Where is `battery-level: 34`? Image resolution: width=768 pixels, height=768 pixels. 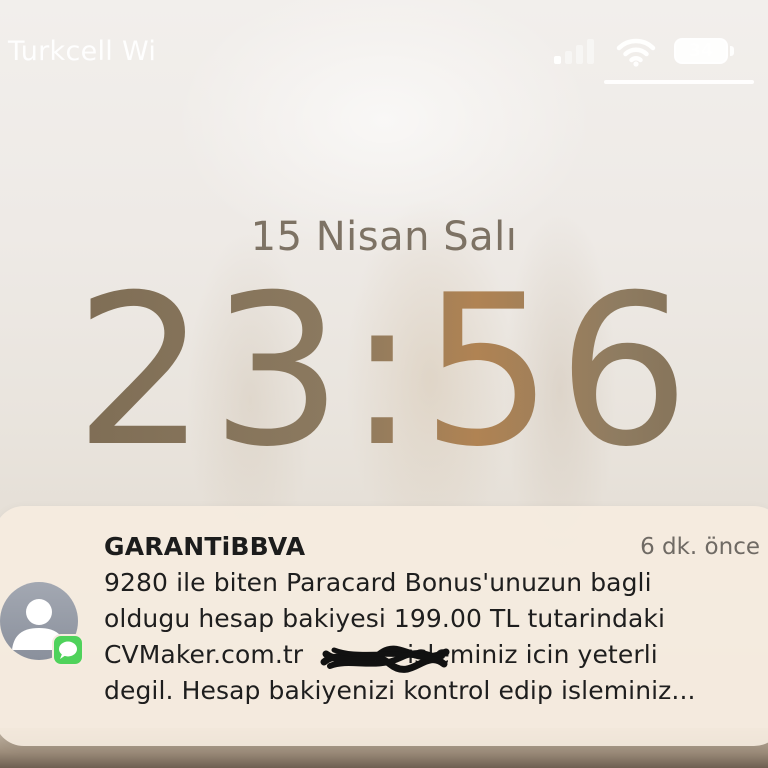
battery-level: 34 is located at coordinates (701, 50).